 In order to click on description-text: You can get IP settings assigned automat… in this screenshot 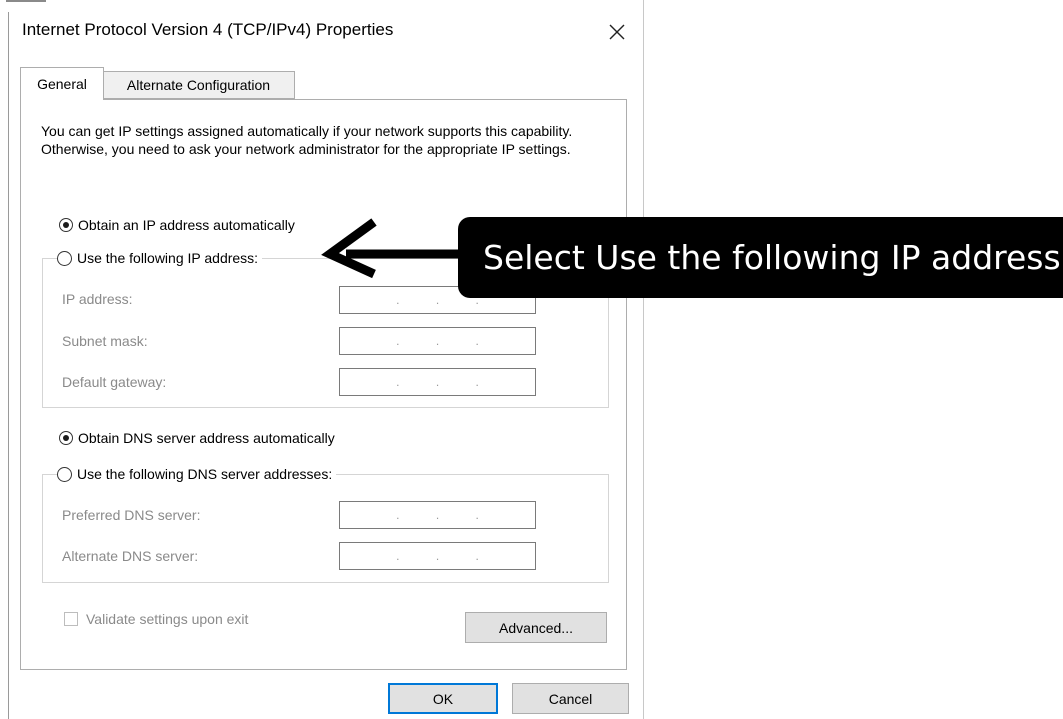, I will do `click(307, 140)`.